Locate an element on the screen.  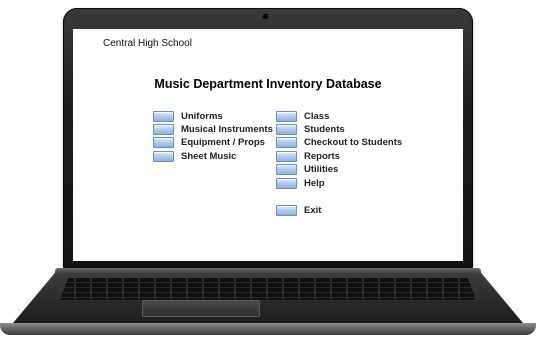
menu-item-reports: Reports is located at coordinates (308, 156).